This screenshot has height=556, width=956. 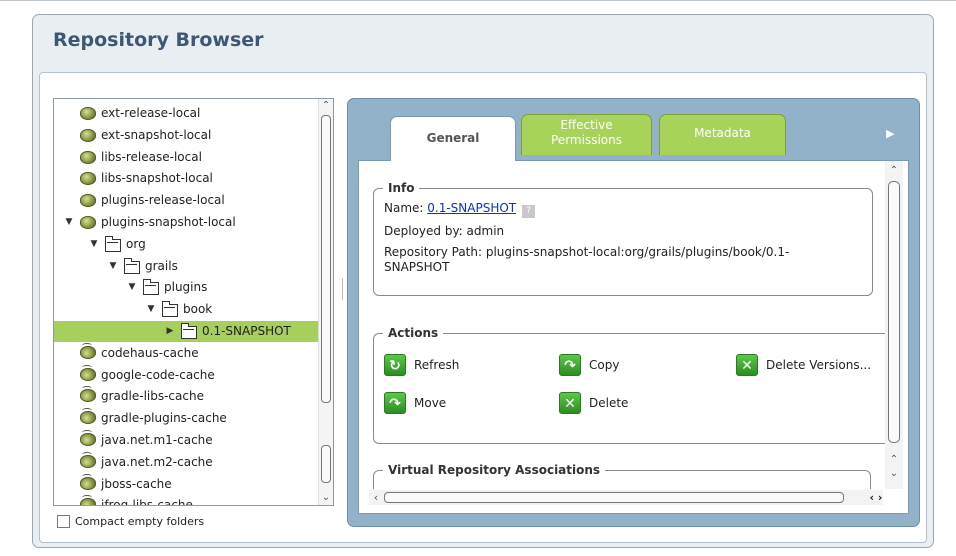 I want to click on tree-item: java.net.m1-cache, so click(x=186, y=440).